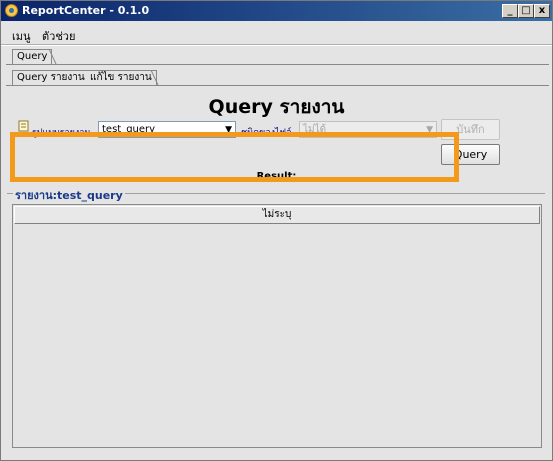 The height and width of the screenshot is (461, 553). What do you see at coordinates (542, 11) in the screenshot?
I see `close-button: x` at bounding box center [542, 11].